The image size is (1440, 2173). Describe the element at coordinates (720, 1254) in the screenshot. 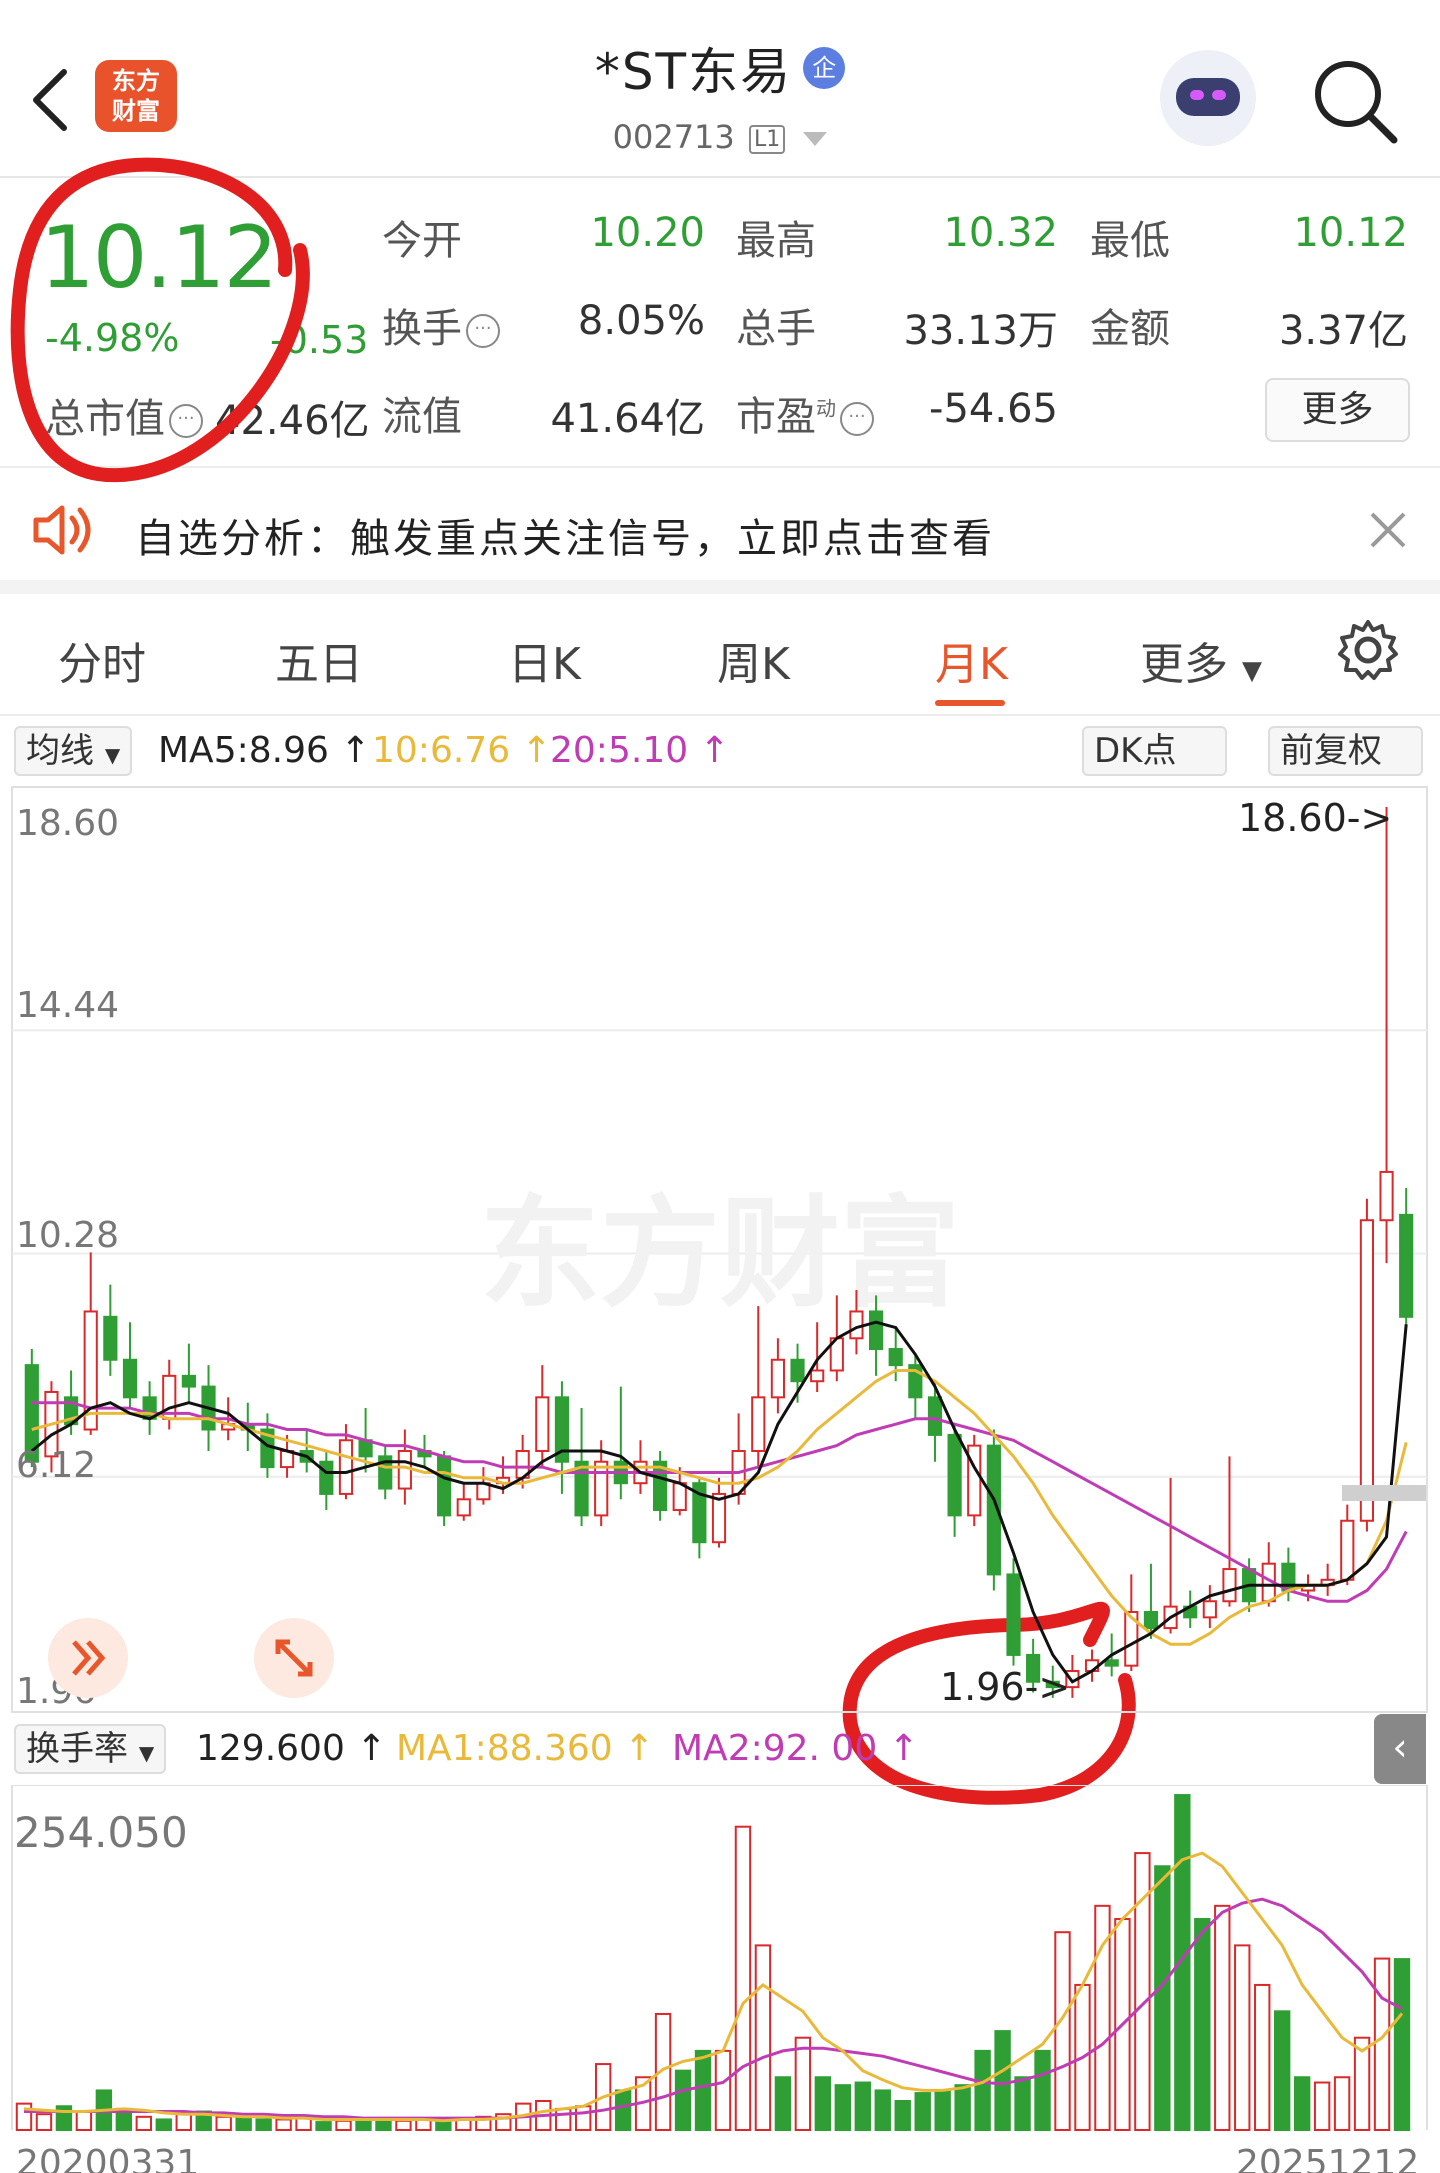

I see `watermark: 东方财富` at that location.